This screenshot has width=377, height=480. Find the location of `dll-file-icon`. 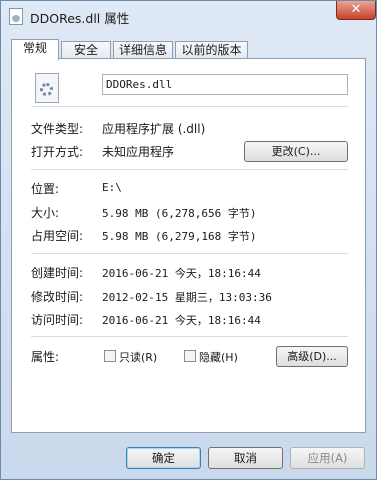

dll-file-icon is located at coordinates (47, 88).